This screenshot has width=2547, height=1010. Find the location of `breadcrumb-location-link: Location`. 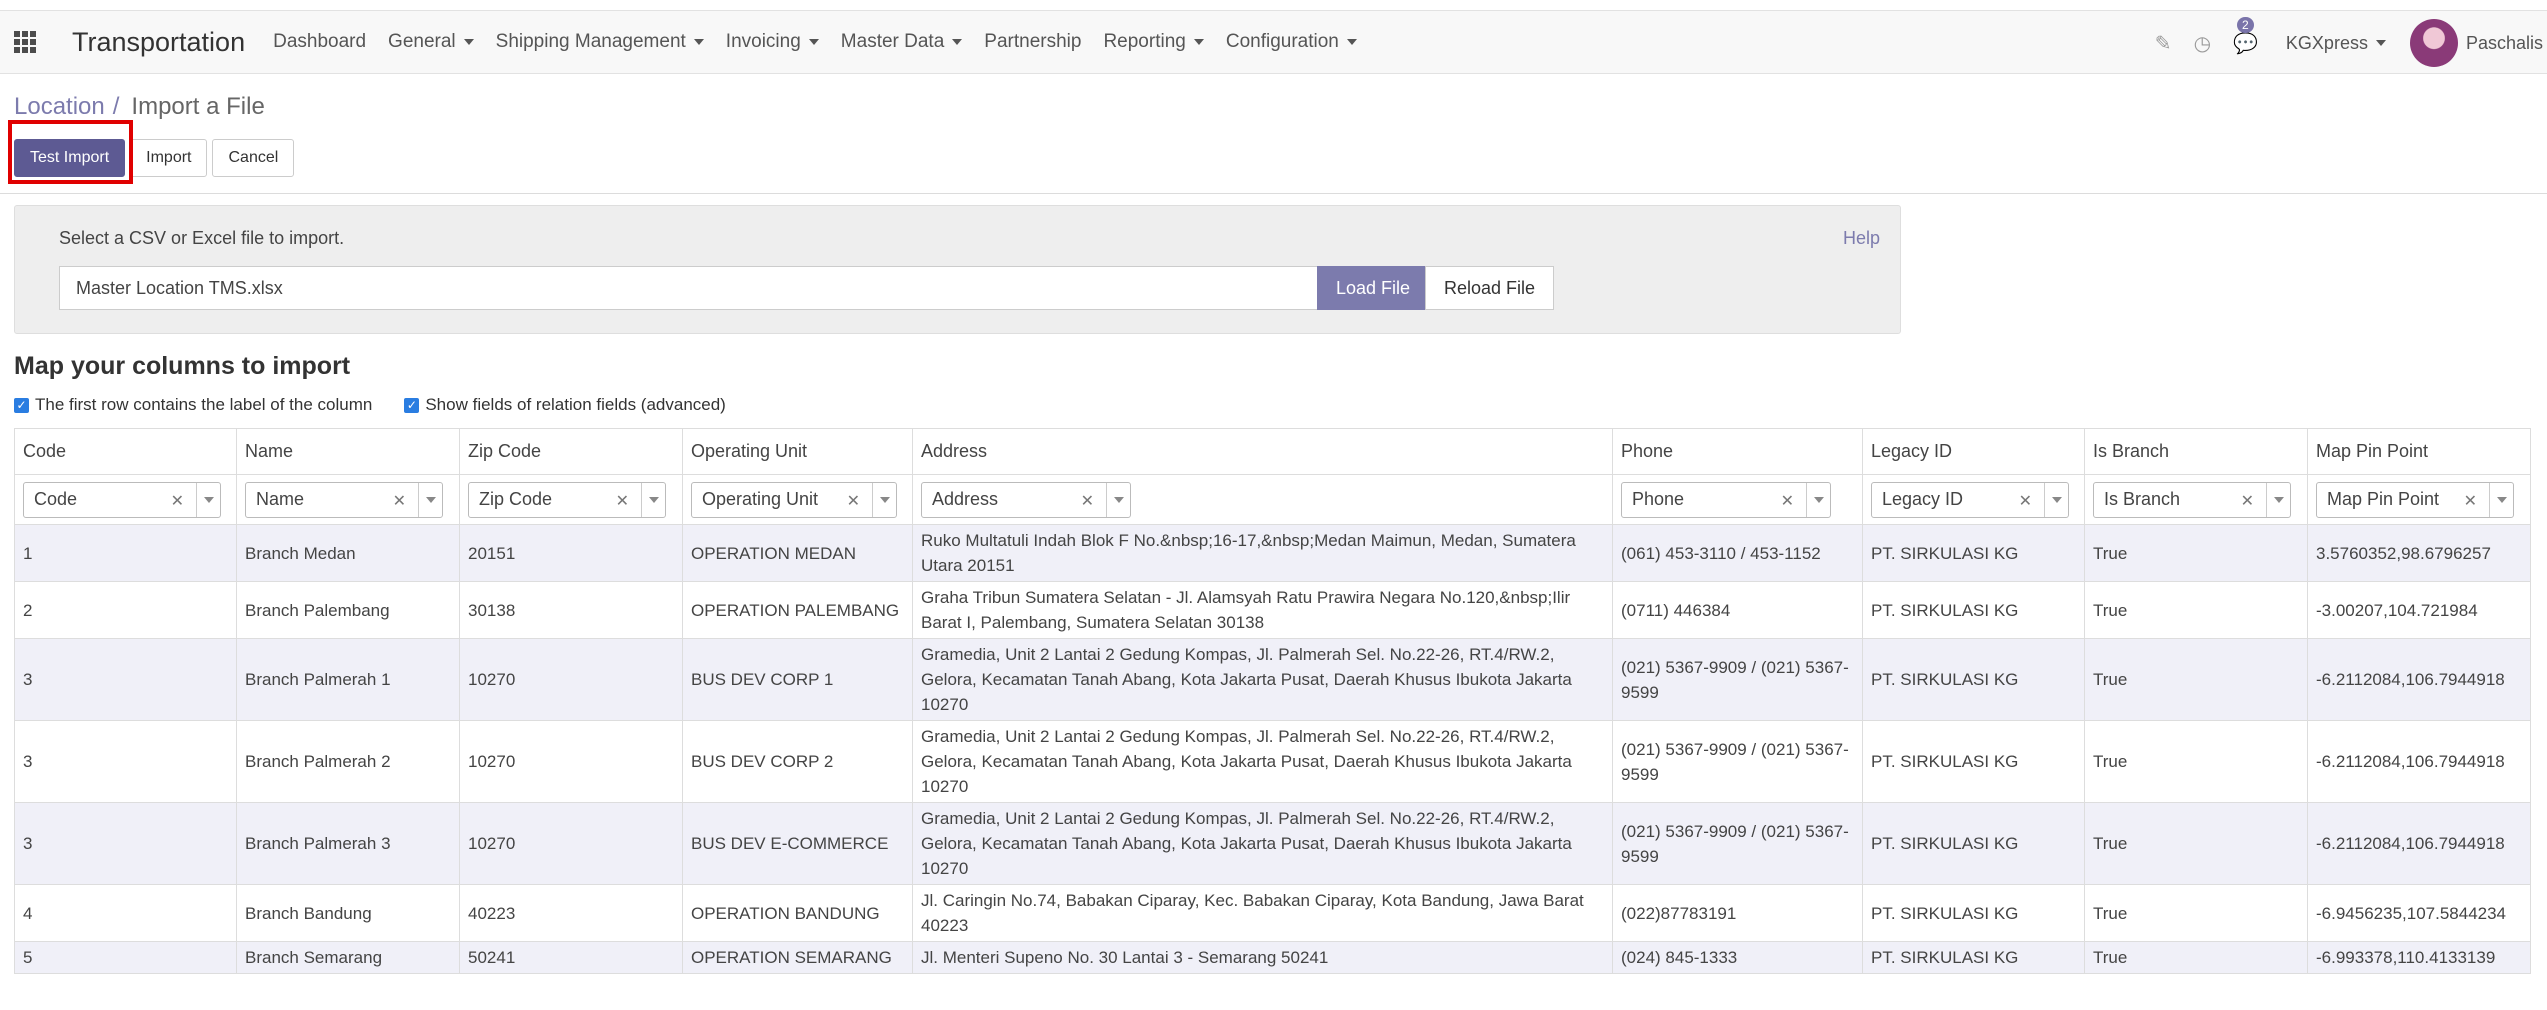

breadcrumb-location-link: Location is located at coordinates (59, 107).